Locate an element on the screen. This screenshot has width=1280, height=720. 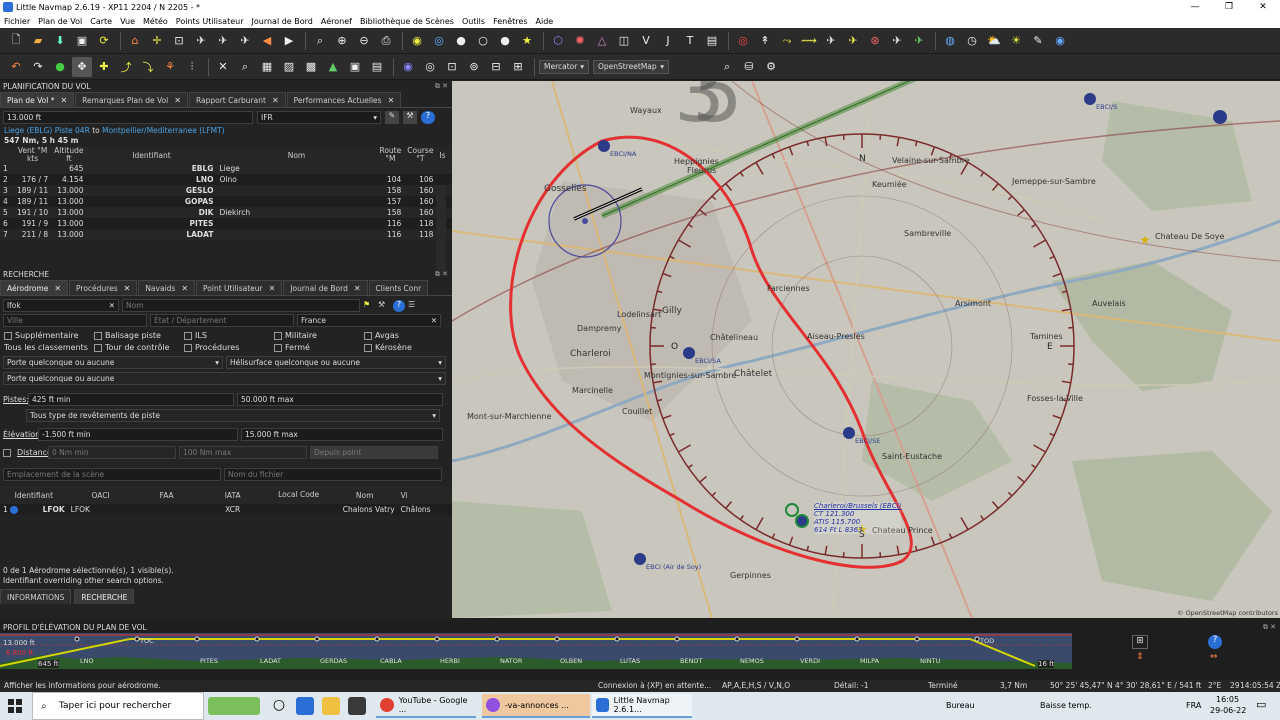
close-button: ✕ is located at coordinates (1263, 7).